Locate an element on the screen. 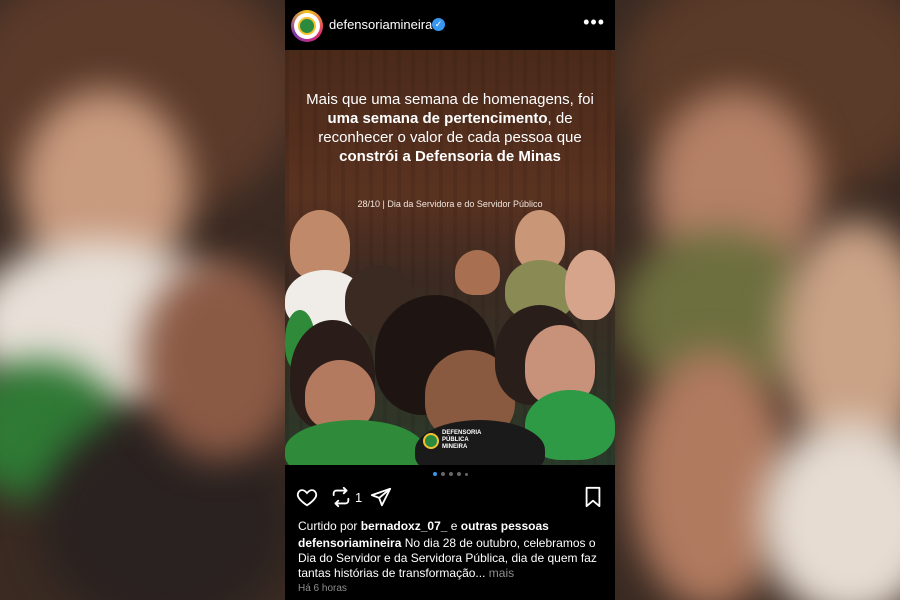 The image size is (900, 600). carousel-indicator is located at coordinates (450, 474).